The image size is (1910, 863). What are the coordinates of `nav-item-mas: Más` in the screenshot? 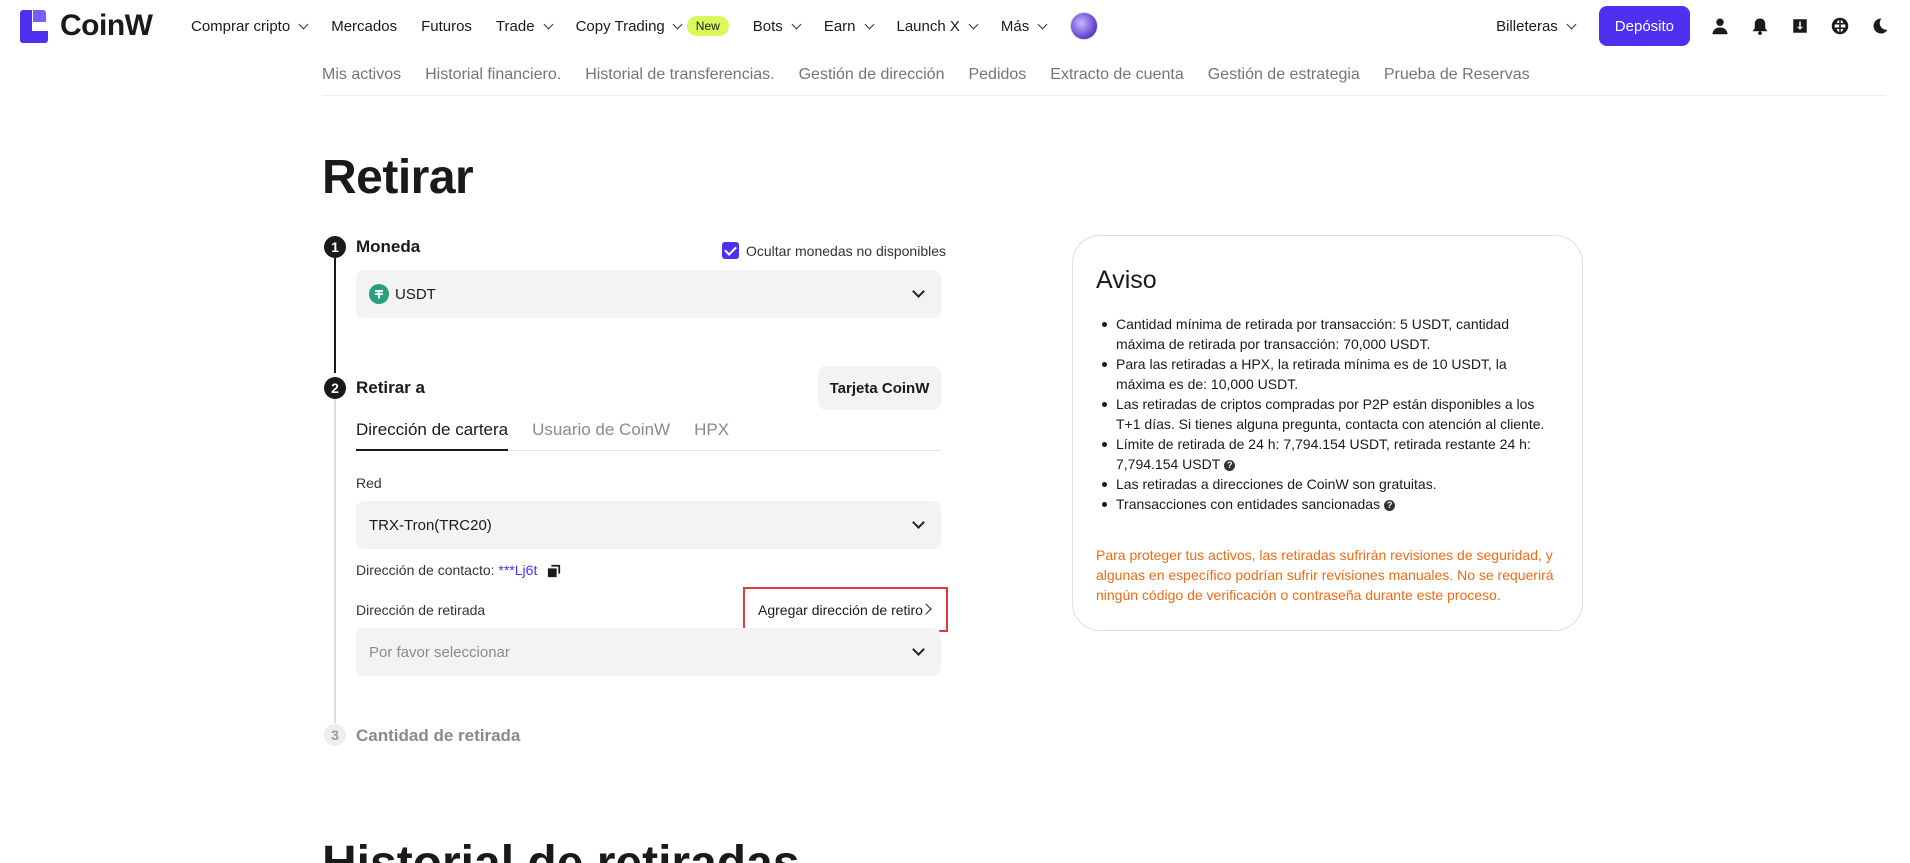 It's located at (1024, 26).